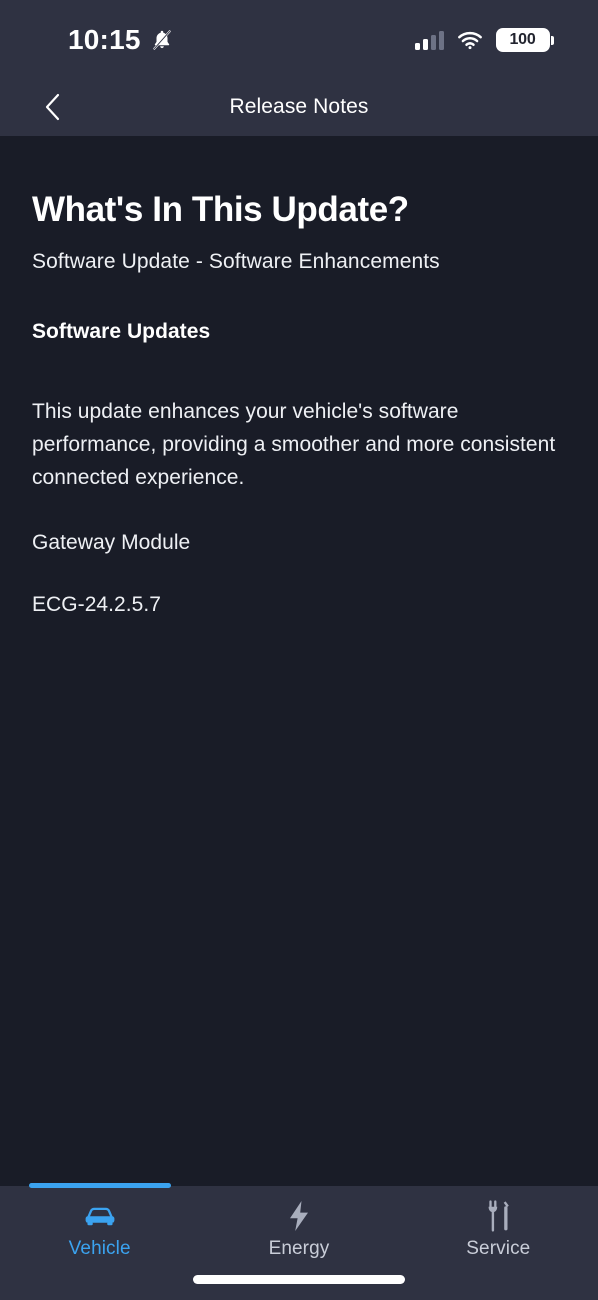 This screenshot has width=598, height=1300. I want to click on battery-level-label: 100, so click(522, 39).